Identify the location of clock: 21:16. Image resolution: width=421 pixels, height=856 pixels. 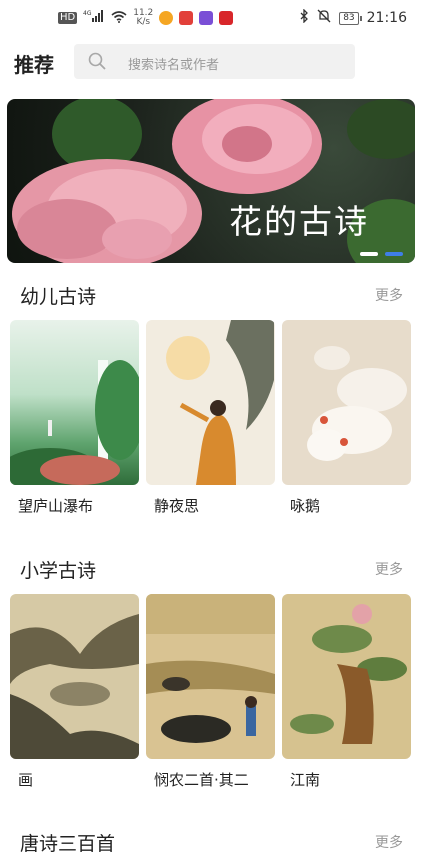
(386, 18).